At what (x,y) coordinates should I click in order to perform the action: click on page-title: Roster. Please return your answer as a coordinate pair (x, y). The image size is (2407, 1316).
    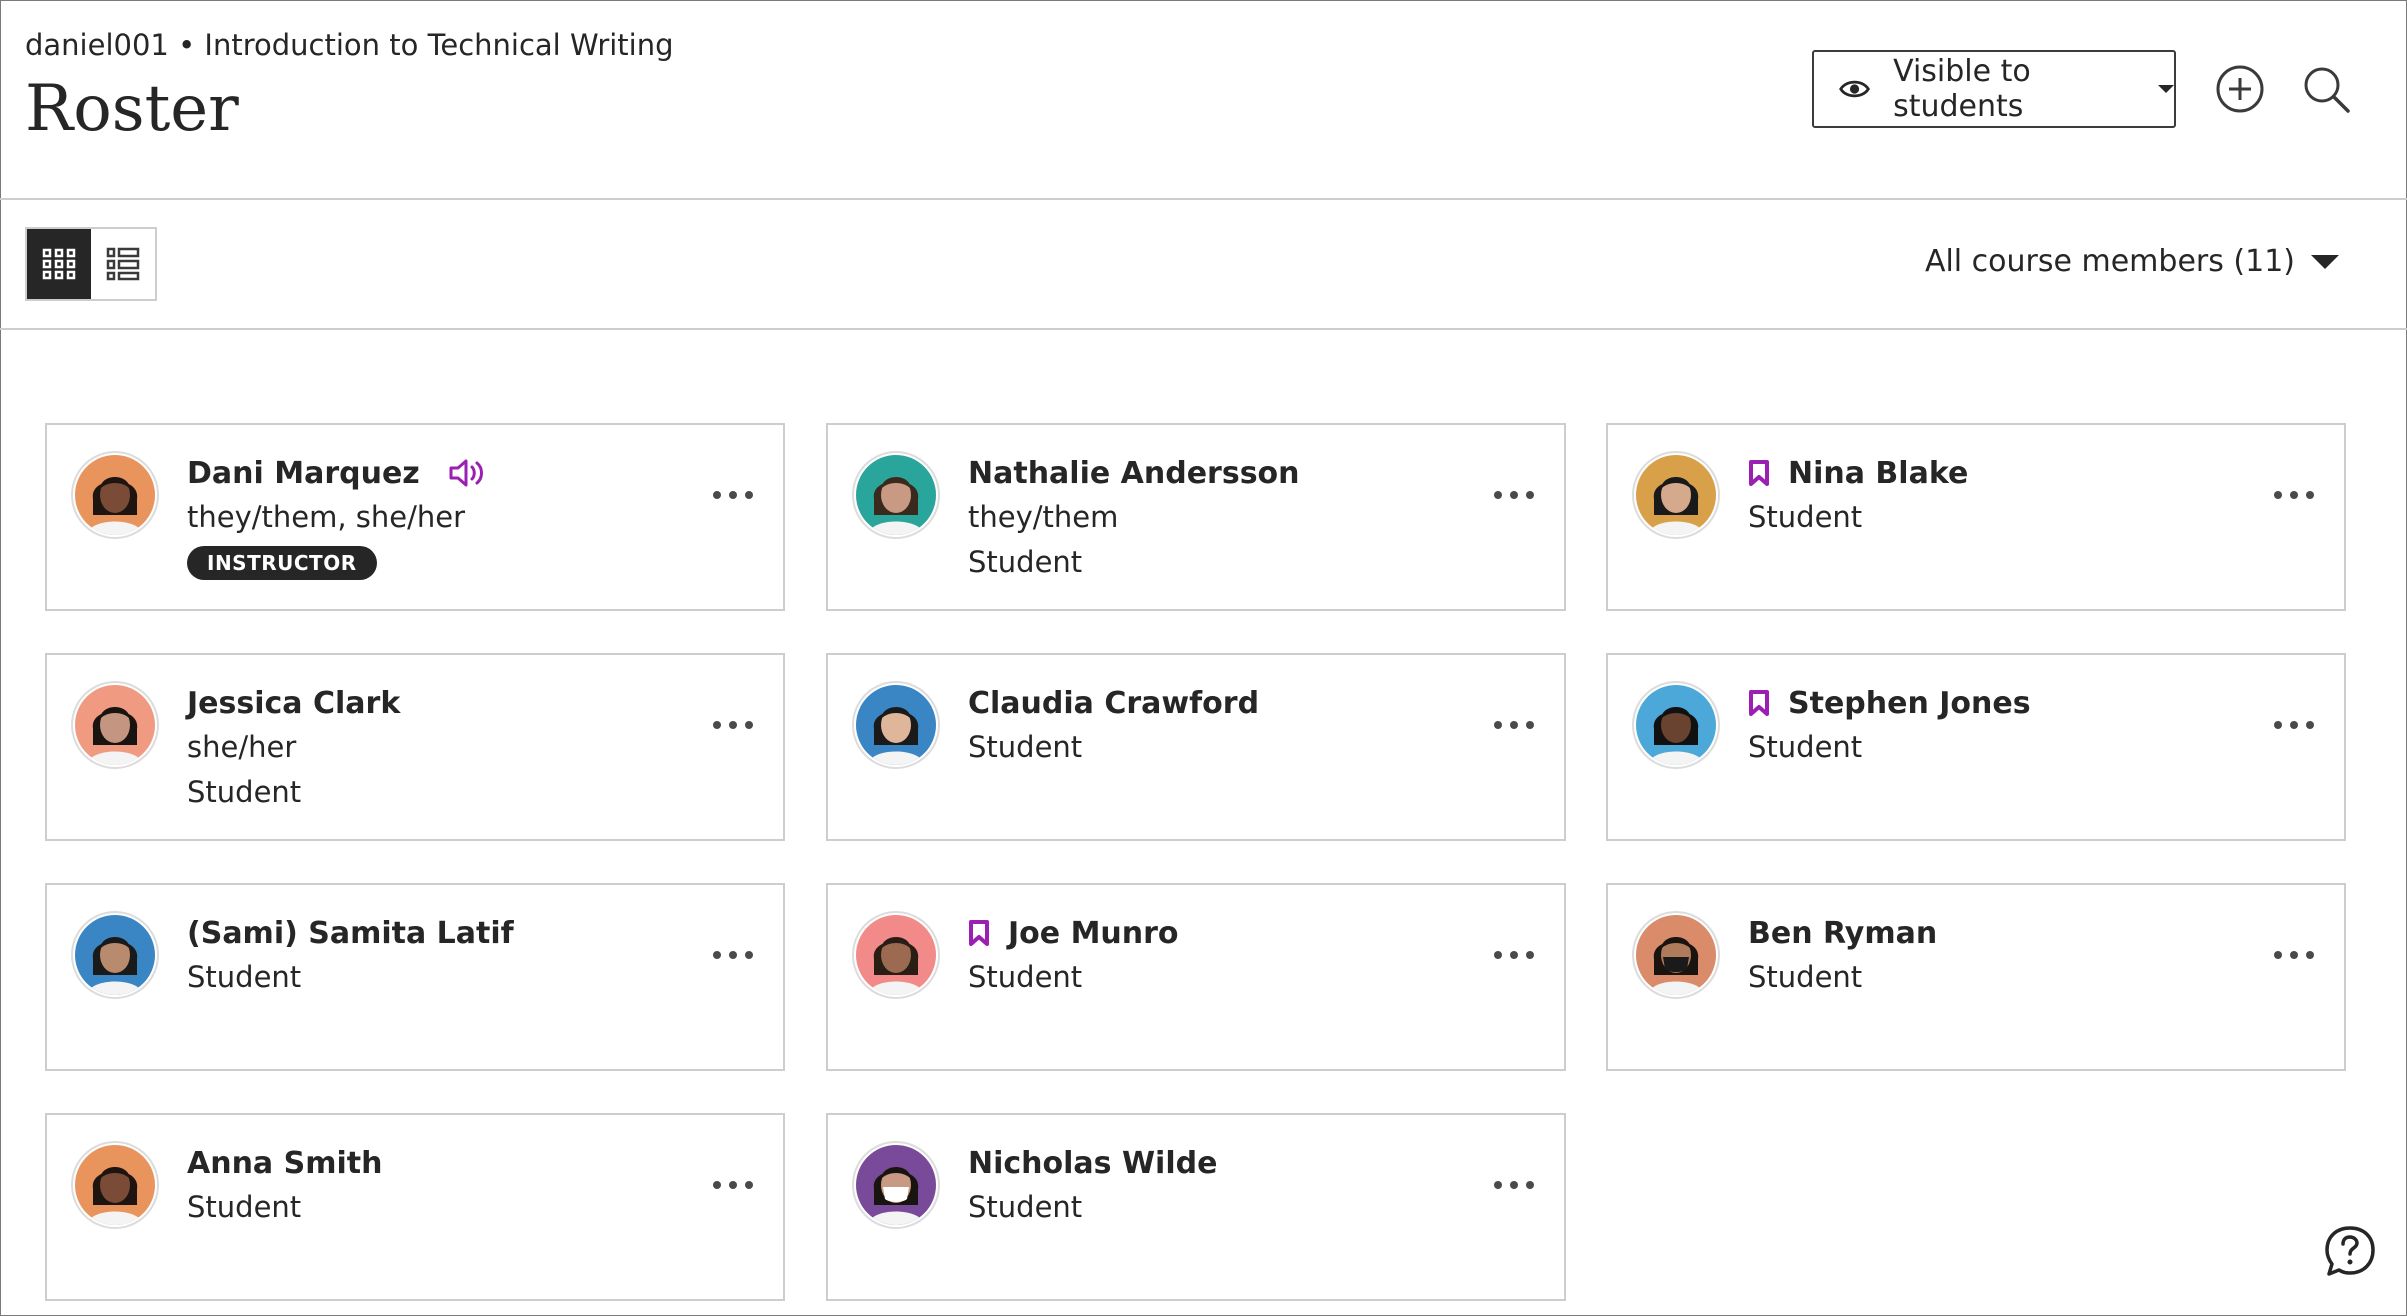
    Looking at the image, I should click on (132, 109).